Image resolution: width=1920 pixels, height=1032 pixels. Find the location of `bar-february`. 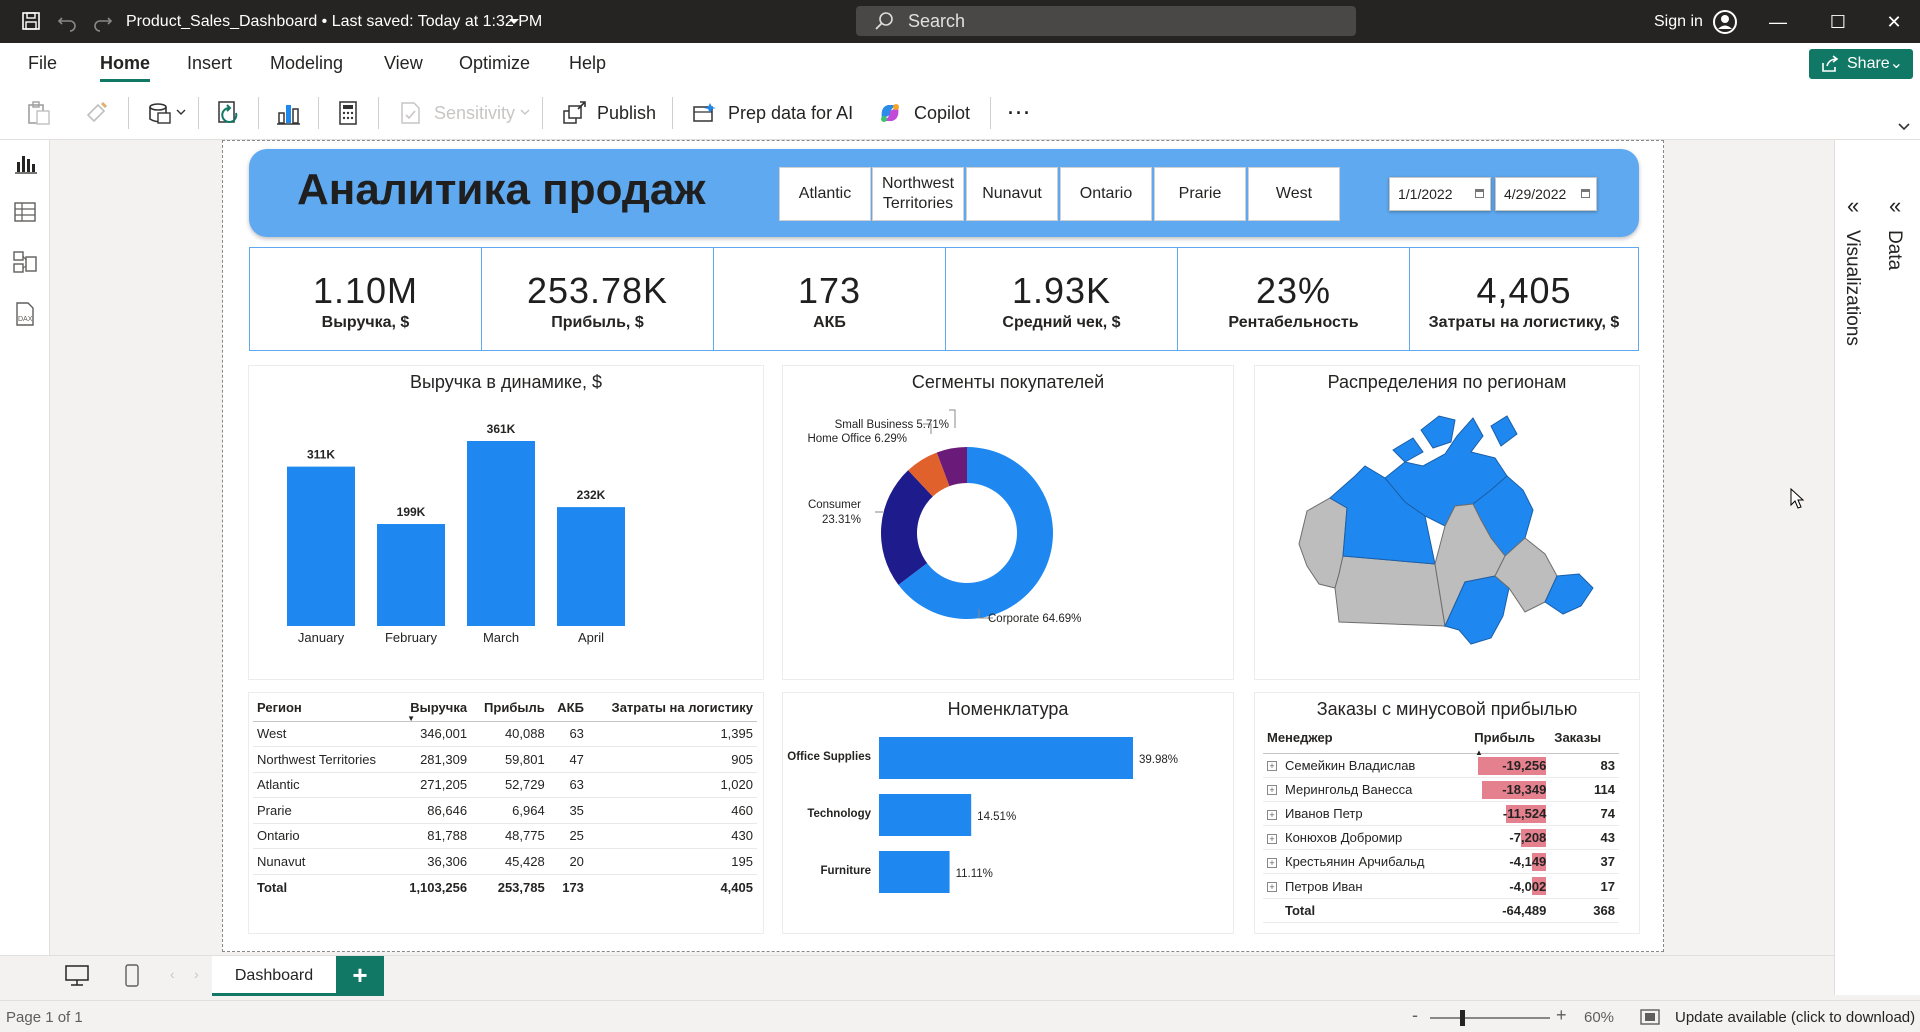

bar-february is located at coordinates (411, 575).